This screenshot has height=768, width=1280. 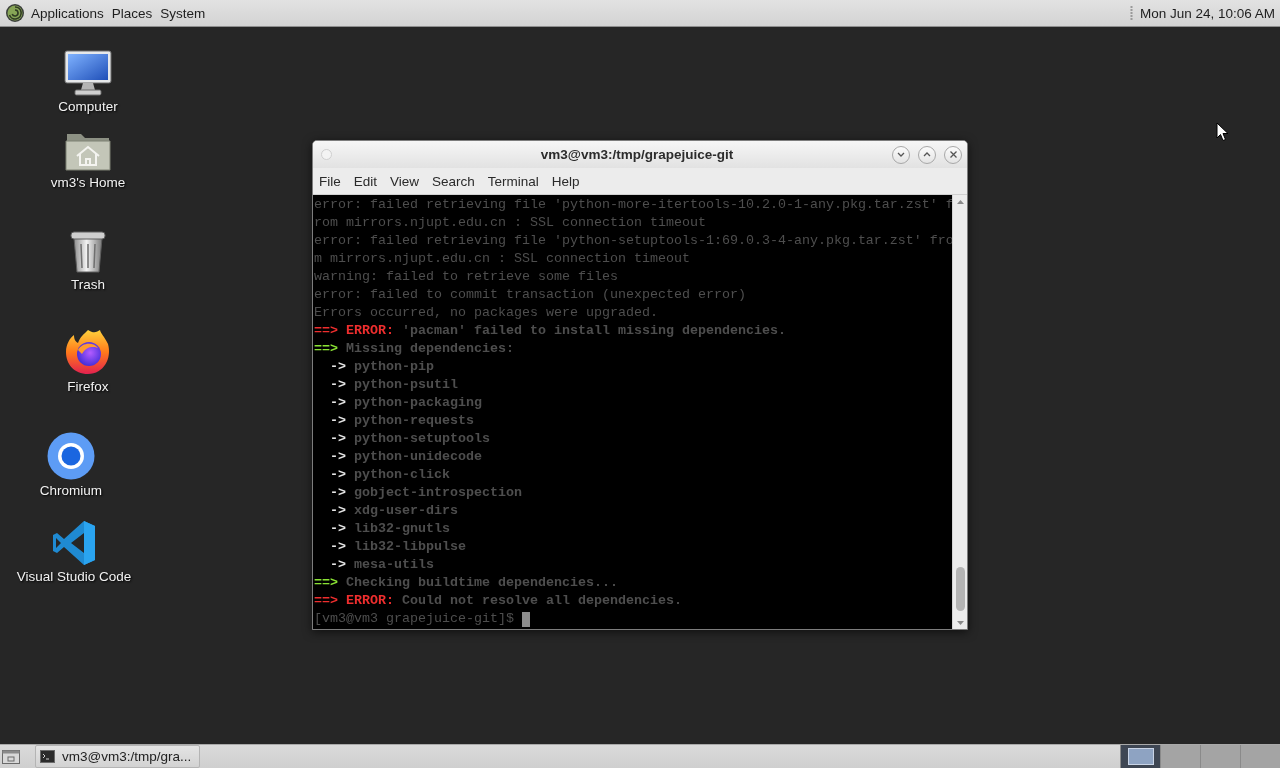 What do you see at coordinates (88, 387) in the screenshot?
I see `desktop-icon-label: Firefox` at bounding box center [88, 387].